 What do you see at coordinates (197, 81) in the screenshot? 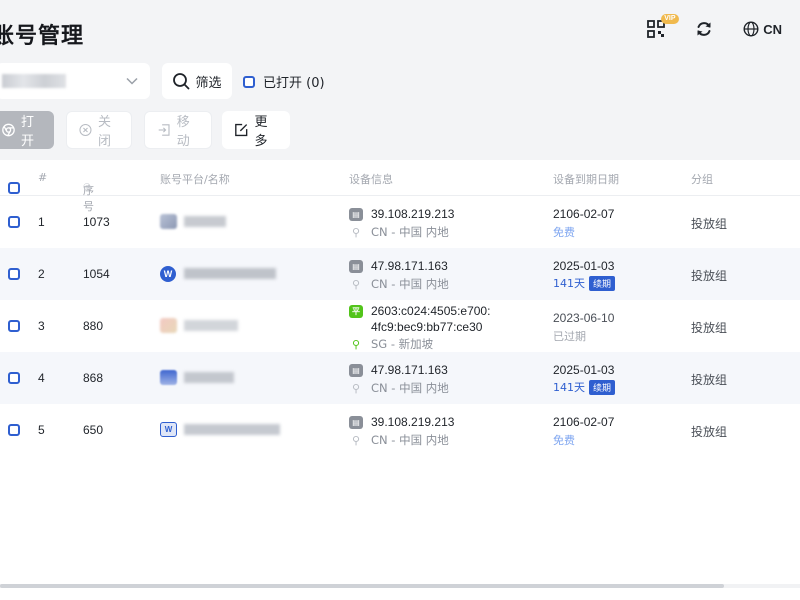
I see `filter-button: 筛选` at bounding box center [197, 81].